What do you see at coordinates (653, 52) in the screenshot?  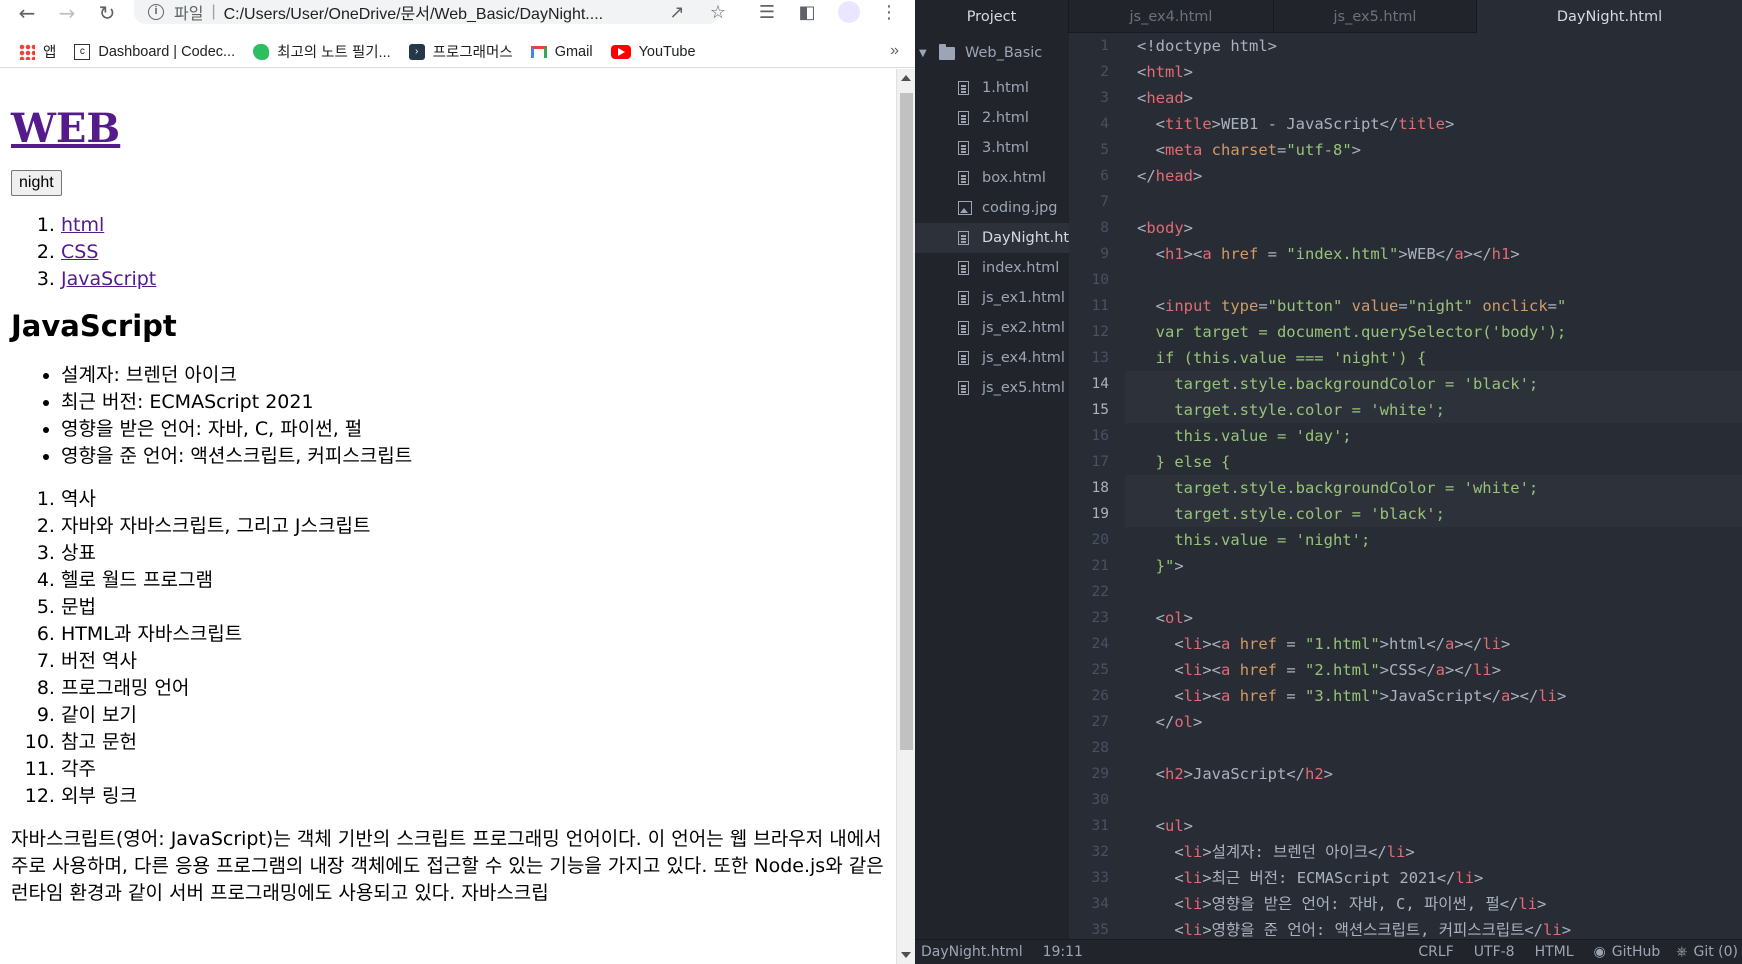 I see `bookmark-youtube: YouTube` at bounding box center [653, 52].